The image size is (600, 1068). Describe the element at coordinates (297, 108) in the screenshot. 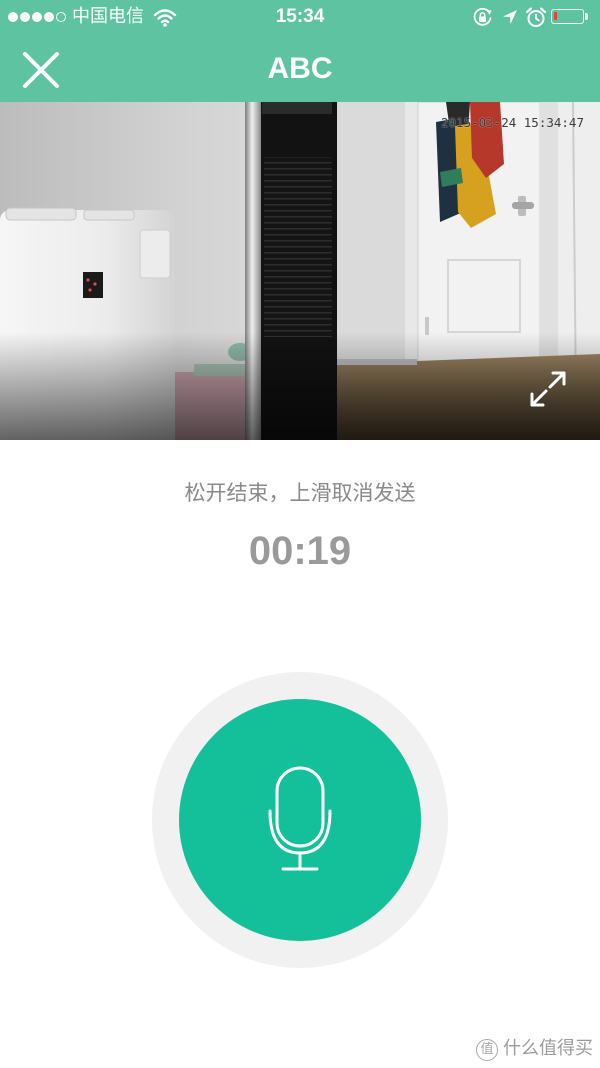

I see `tower-fan-top` at that location.